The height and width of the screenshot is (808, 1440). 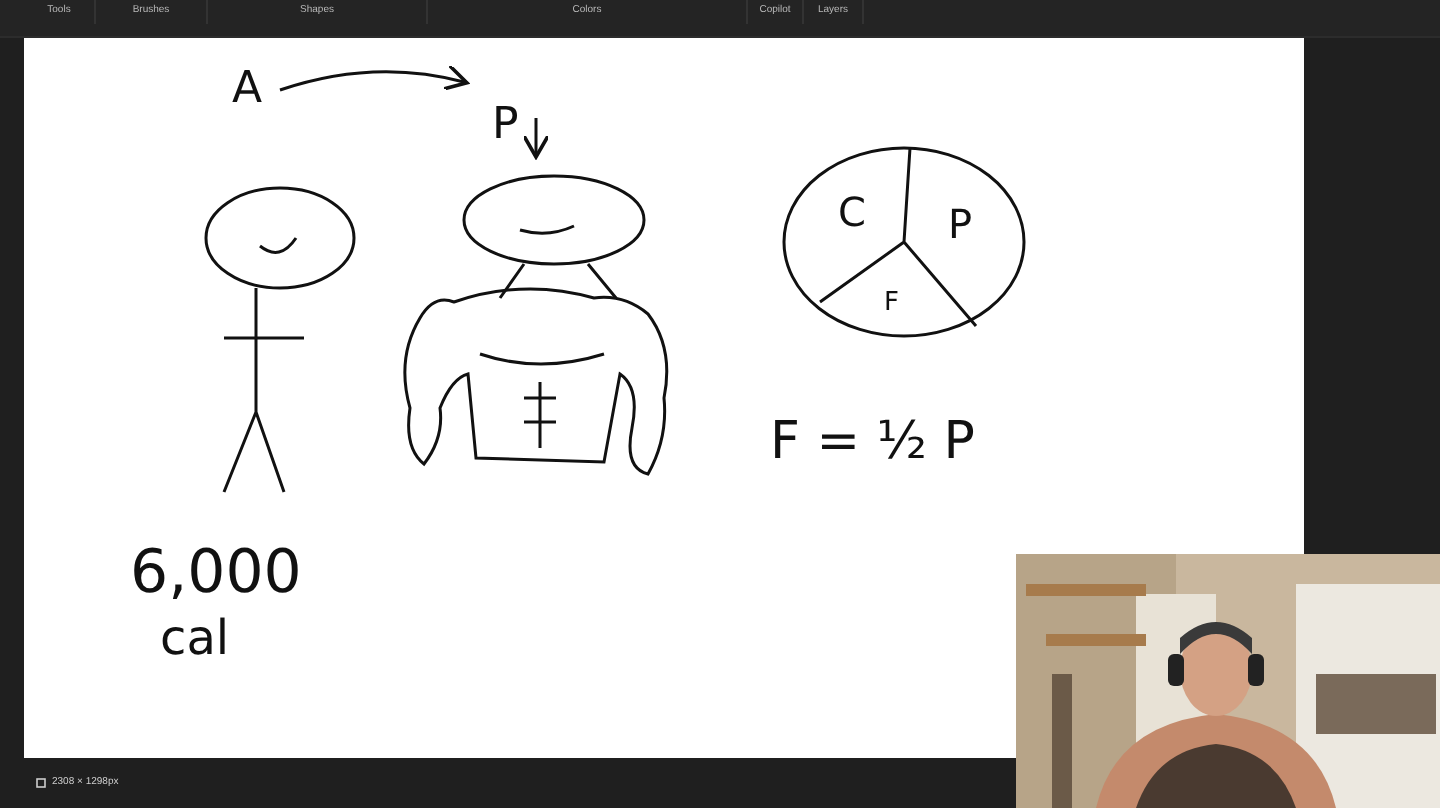 What do you see at coordinates (195, 637) in the screenshot?
I see `unit-label: cal` at bounding box center [195, 637].